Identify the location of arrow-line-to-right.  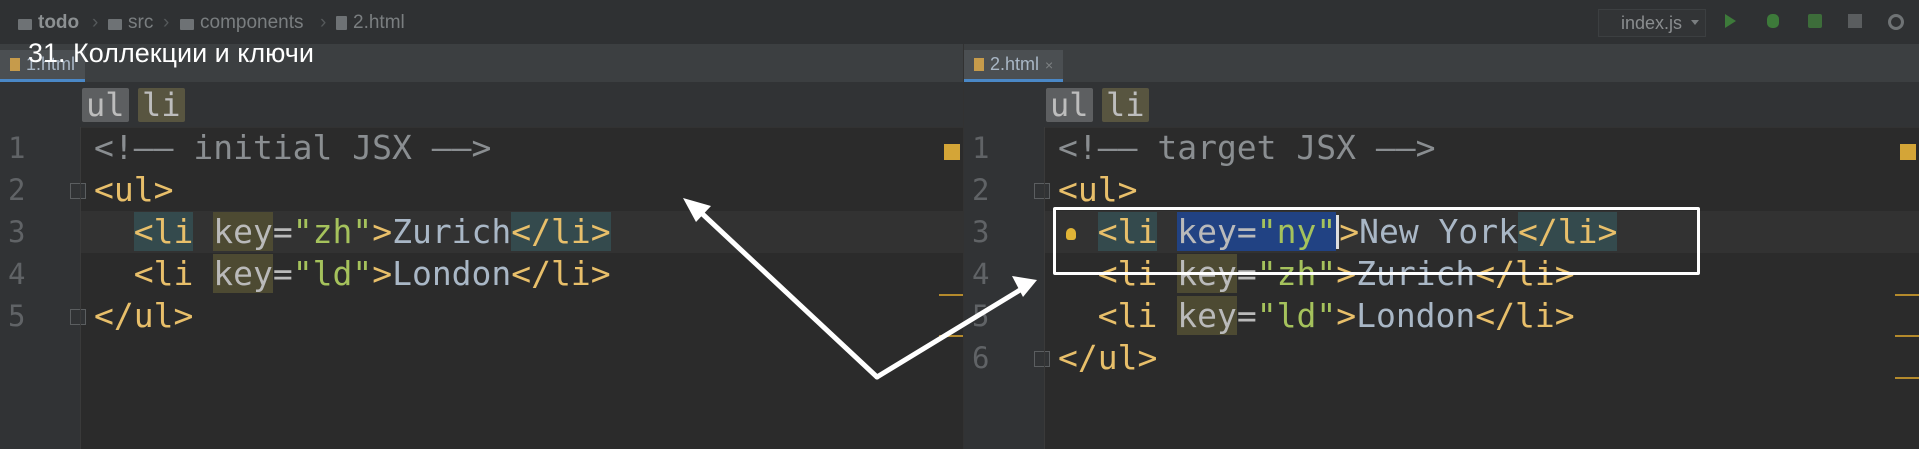
(951, 332).